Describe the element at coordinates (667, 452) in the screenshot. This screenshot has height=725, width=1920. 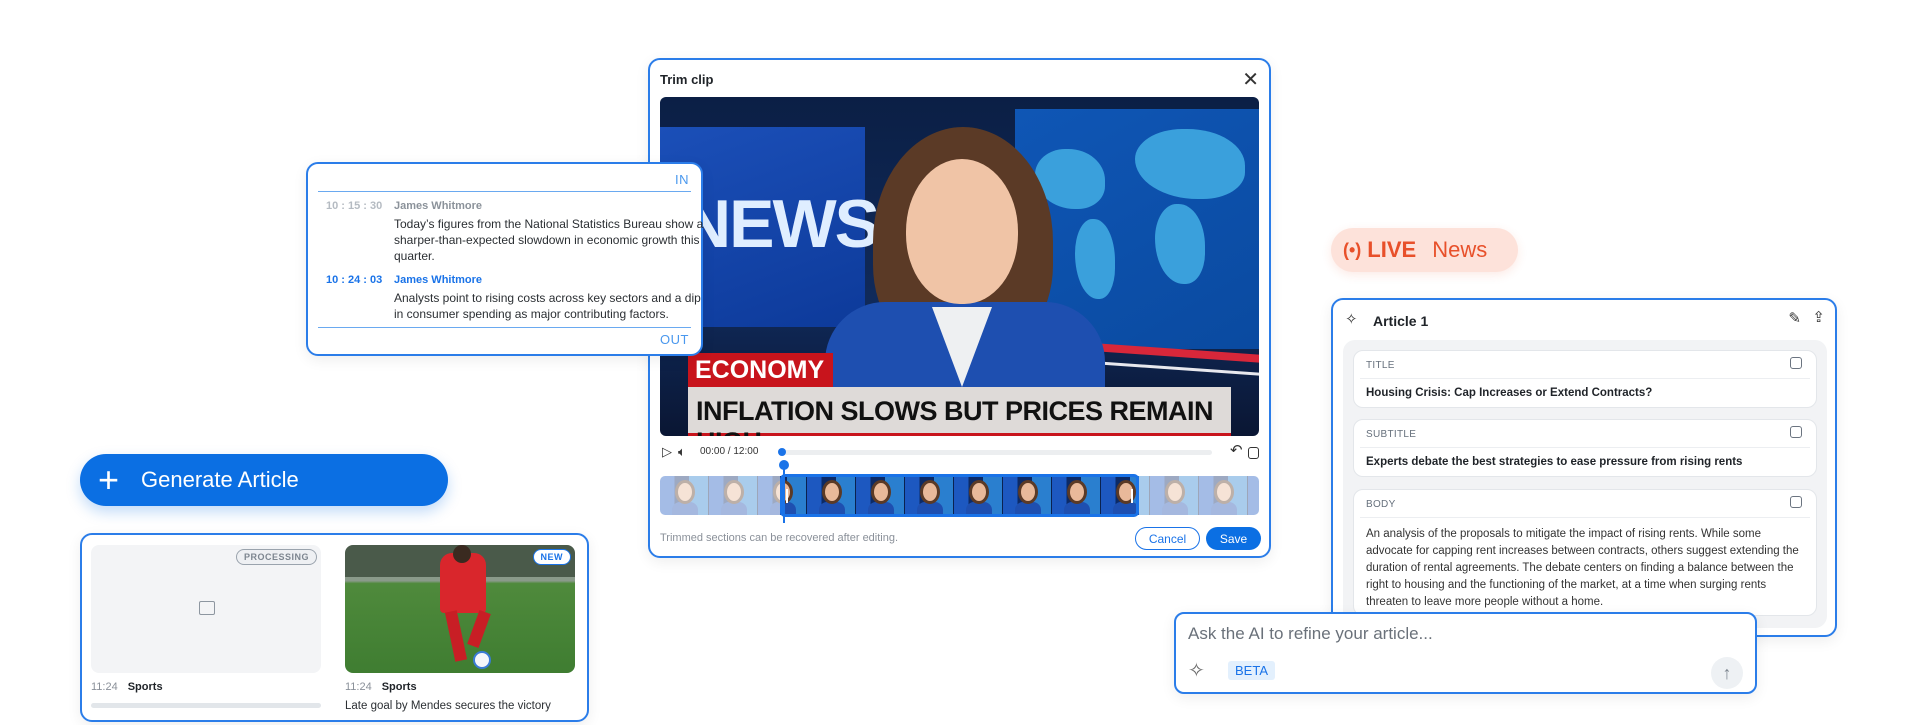
I see `play-icon: ▷` at that location.